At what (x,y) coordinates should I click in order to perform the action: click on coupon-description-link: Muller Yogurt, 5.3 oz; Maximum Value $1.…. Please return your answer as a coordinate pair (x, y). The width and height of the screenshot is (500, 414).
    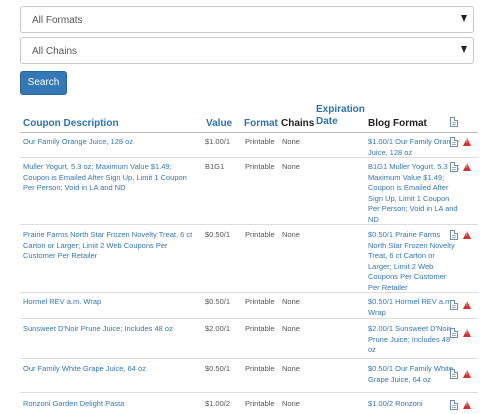
    Looking at the image, I should click on (110, 178).